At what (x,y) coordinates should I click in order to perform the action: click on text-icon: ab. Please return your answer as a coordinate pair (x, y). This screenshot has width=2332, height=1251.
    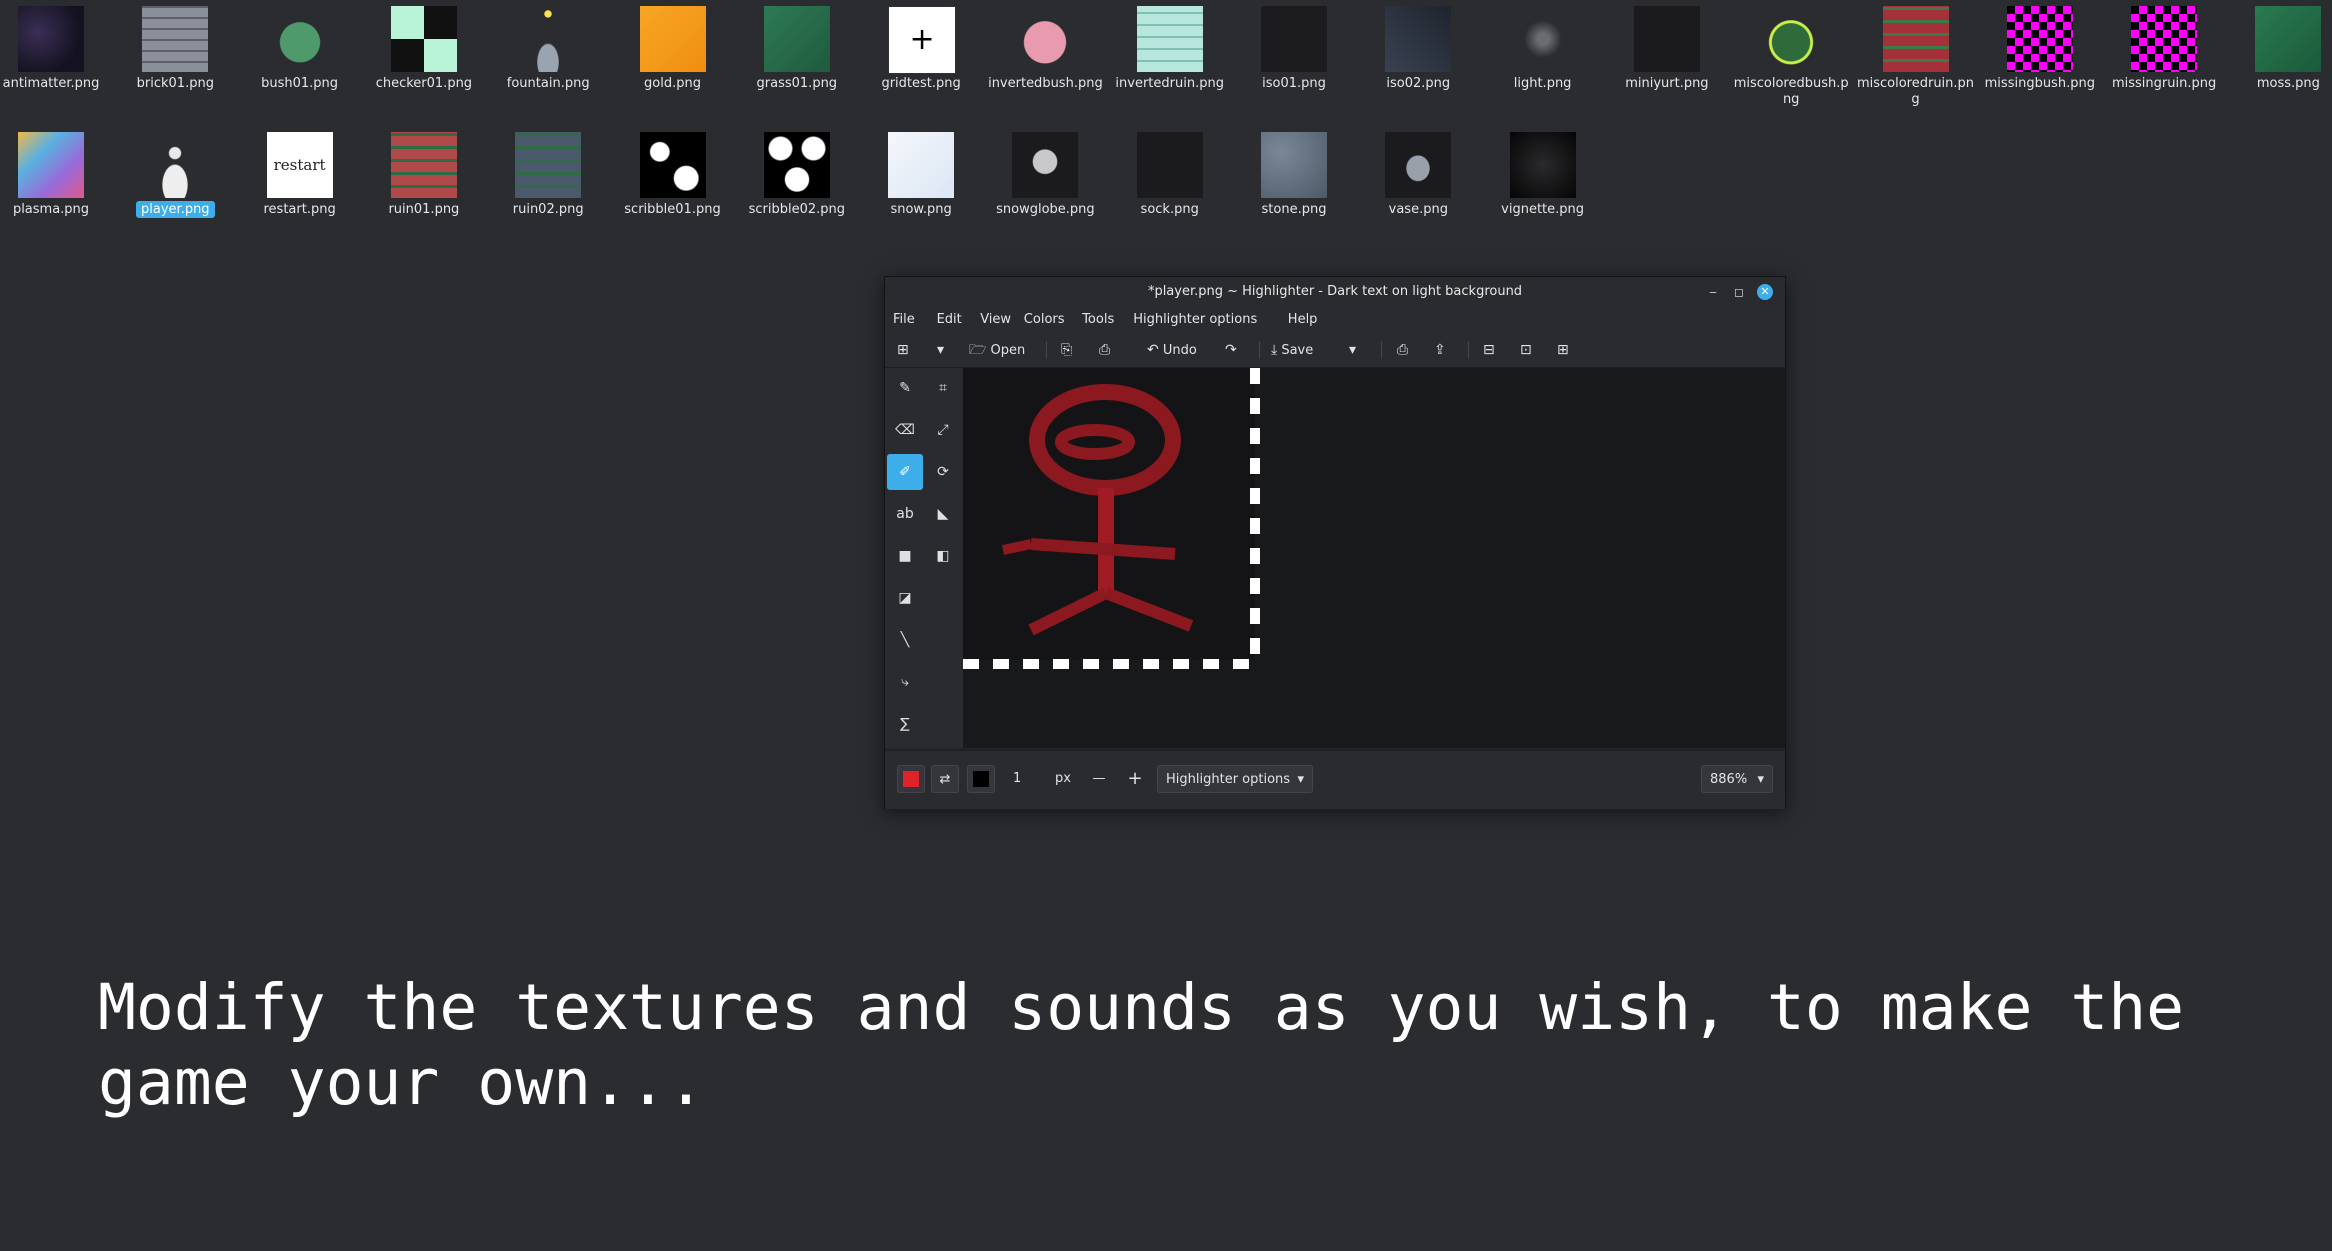
    Looking at the image, I should click on (905, 514).